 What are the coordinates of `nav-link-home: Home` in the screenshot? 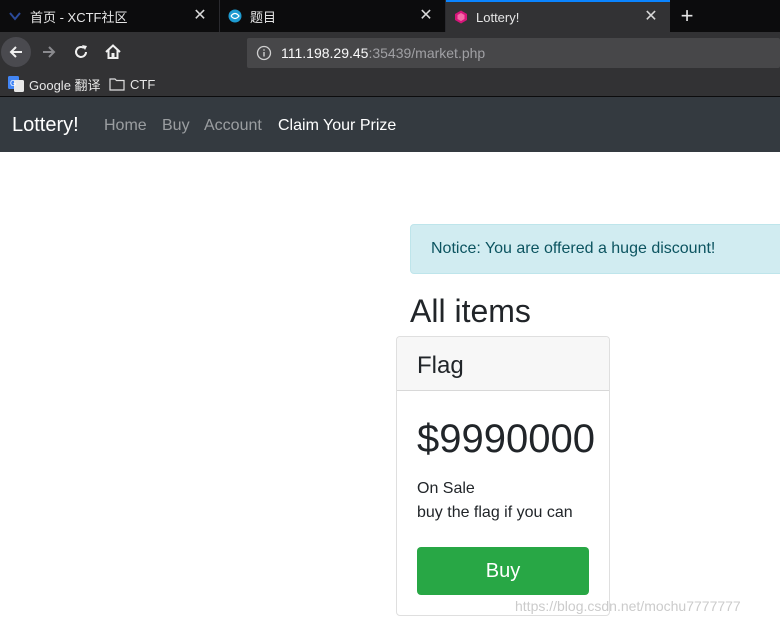 It's located at (125, 126).